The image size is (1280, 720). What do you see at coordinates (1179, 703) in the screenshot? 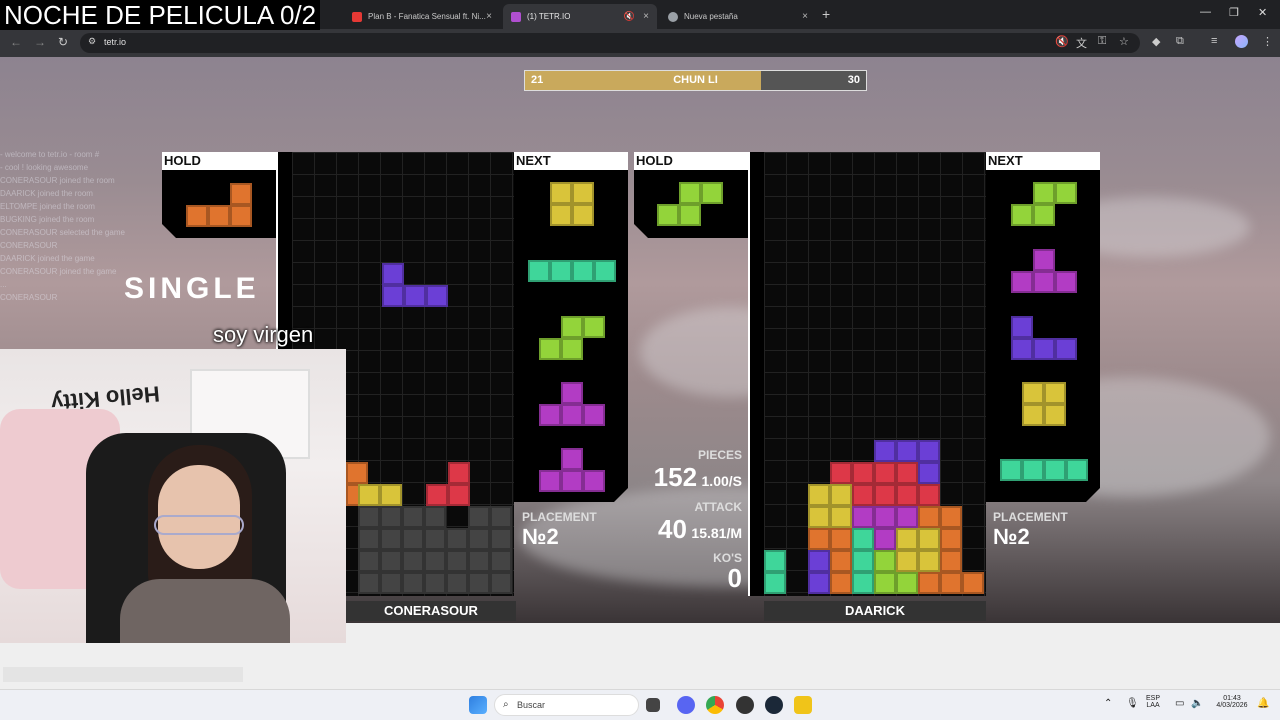
I see `network-icon: ▭` at bounding box center [1179, 703].